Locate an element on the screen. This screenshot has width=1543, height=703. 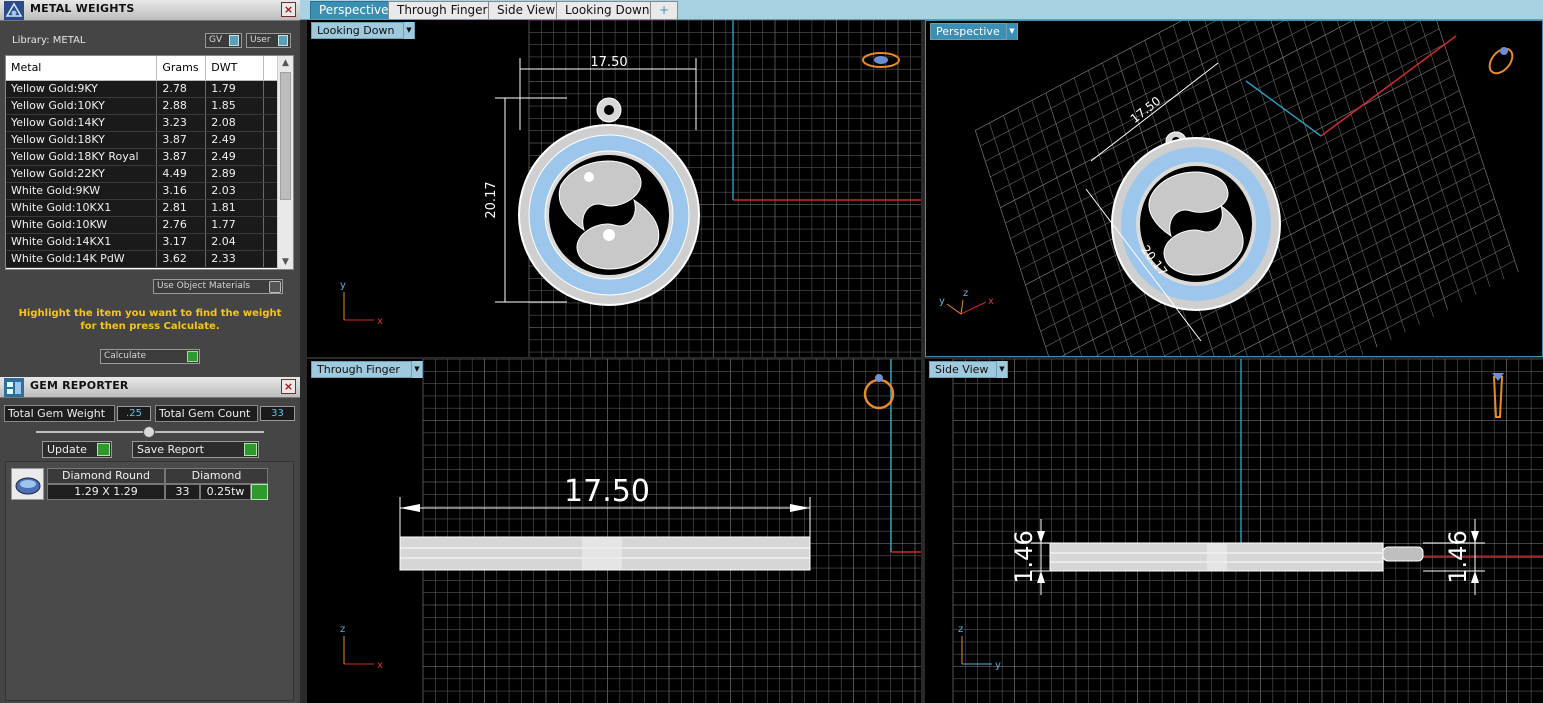
tab-side-view: Side View is located at coordinates (526, 10).